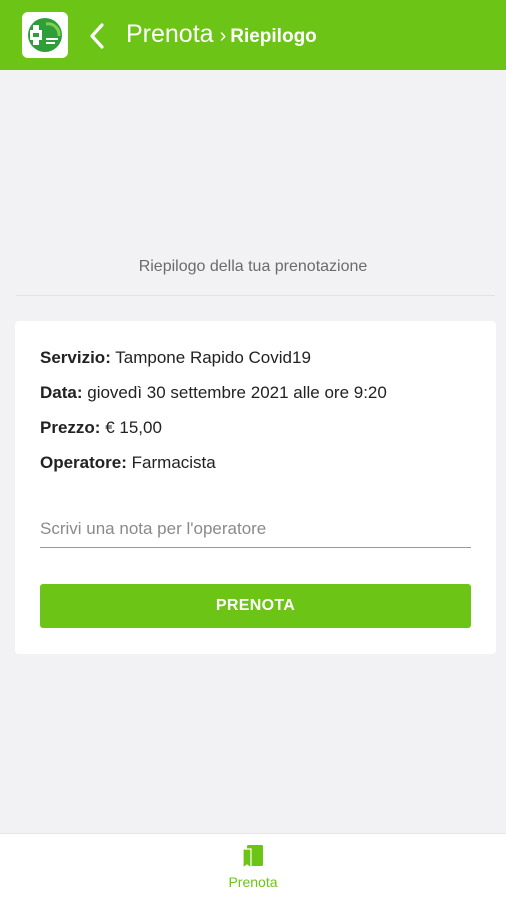 The width and height of the screenshot is (506, 900). I want to click on bottom-navigation: Prenota, so click(253, 866).